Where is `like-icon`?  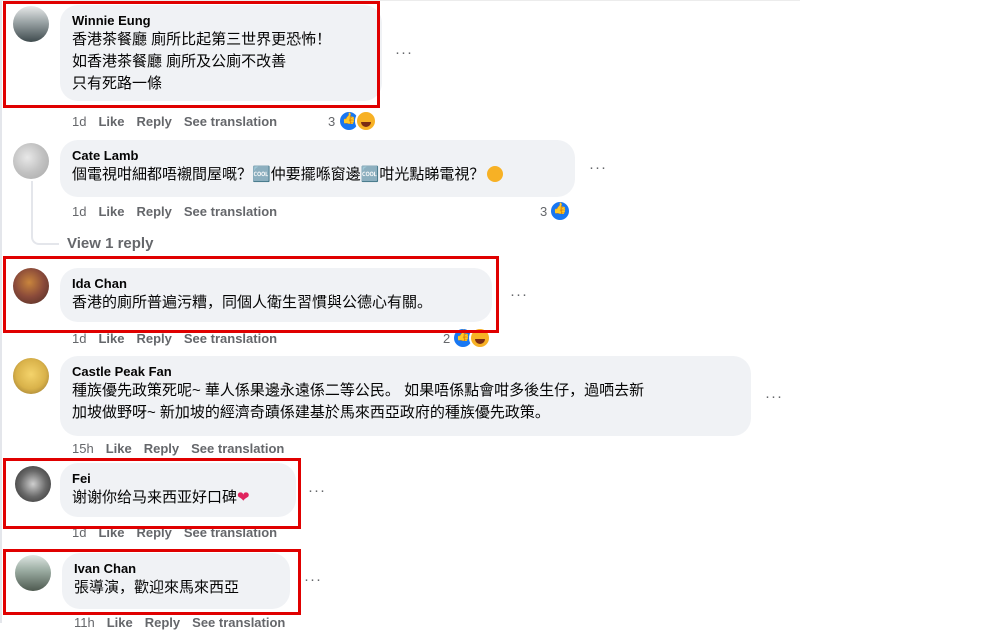
like-icon is located at coordinates (560, 211).